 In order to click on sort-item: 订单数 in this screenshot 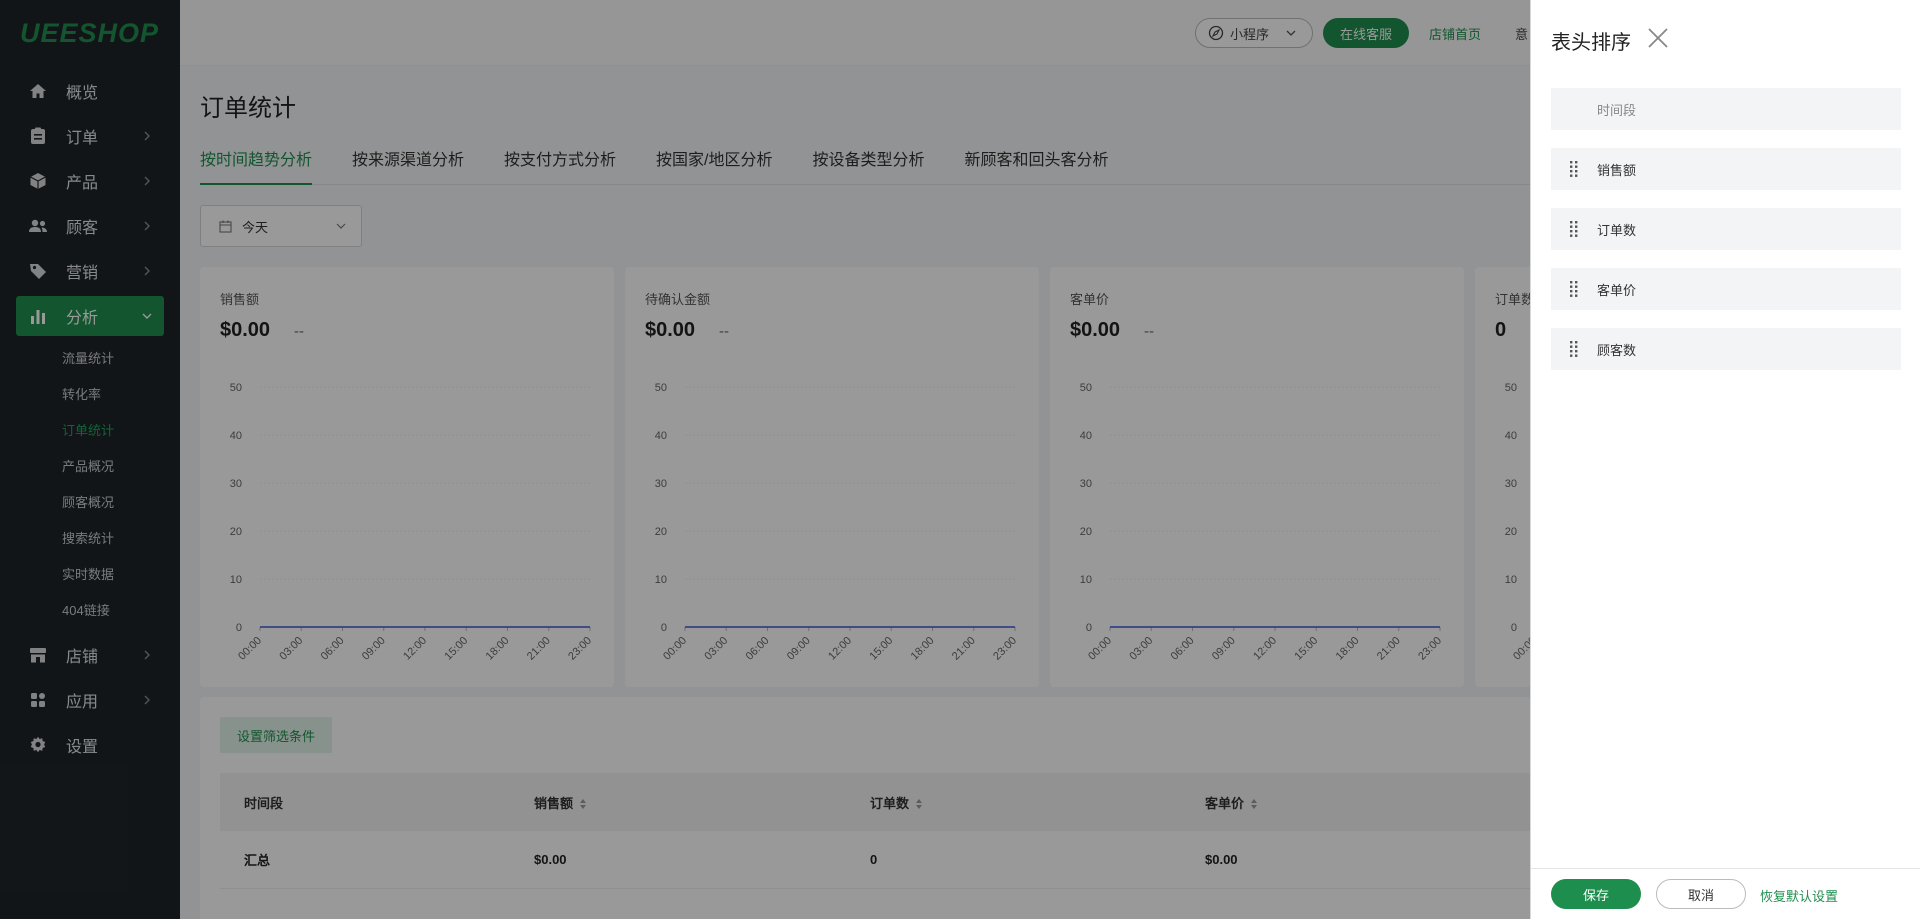, I will do `click(1726, 229)`.